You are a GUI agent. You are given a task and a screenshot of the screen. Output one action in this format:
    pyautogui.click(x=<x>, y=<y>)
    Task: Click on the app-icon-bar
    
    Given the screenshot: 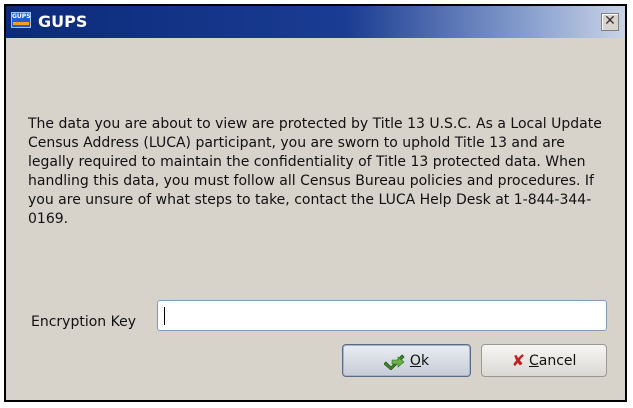 What is the action you would take?
    pyautogui.click(x=21, y=23)
    